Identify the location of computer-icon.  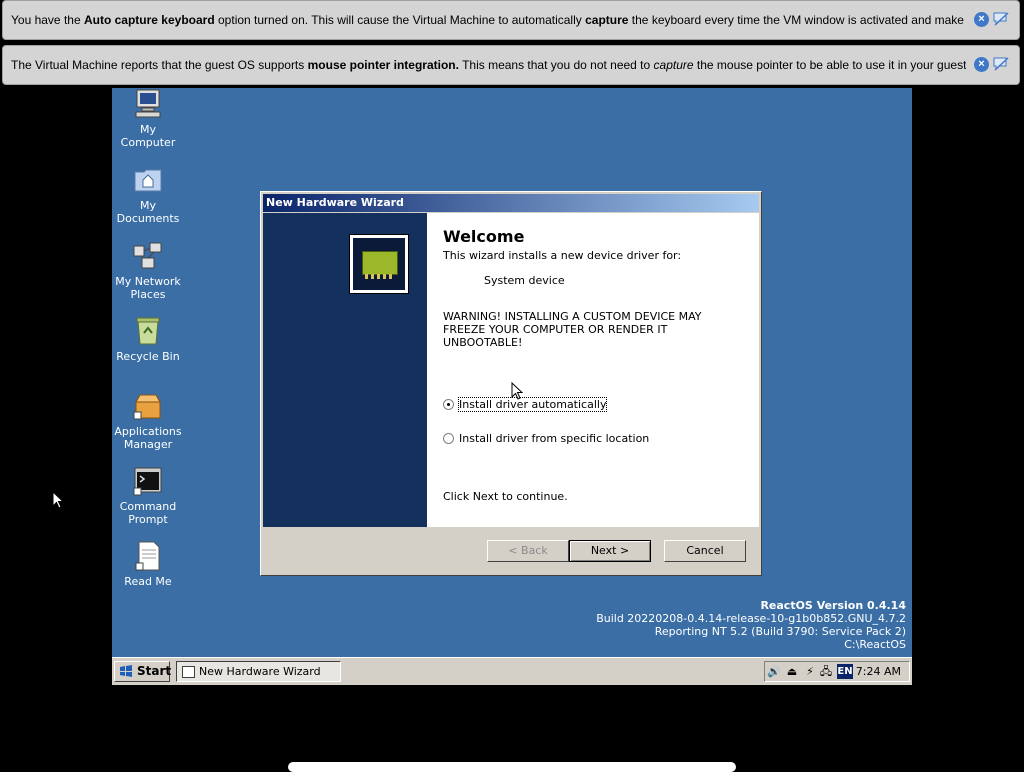
(148, 103).